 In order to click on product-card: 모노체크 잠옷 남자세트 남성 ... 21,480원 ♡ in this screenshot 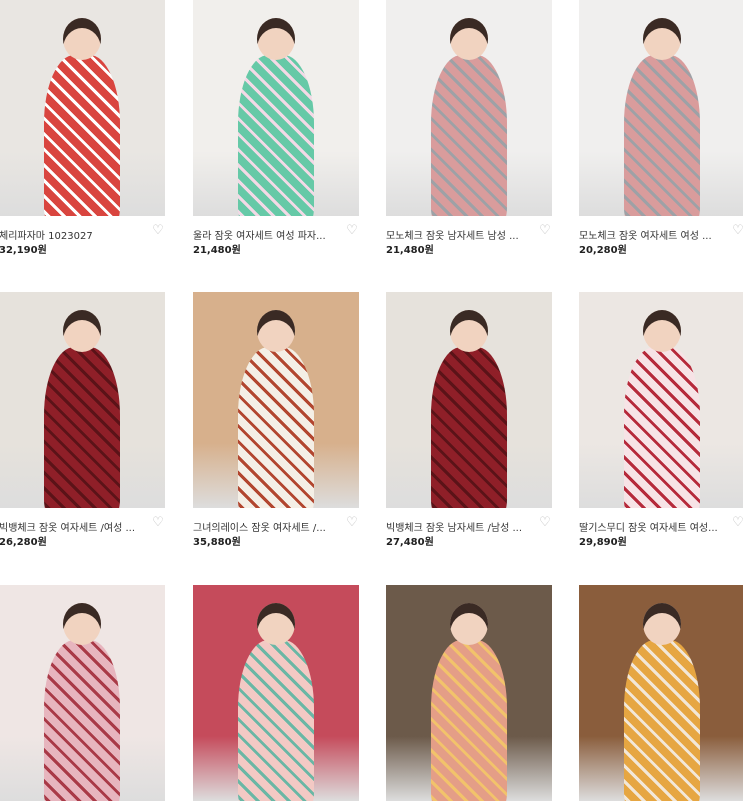, I will do `click(469, 128)`.